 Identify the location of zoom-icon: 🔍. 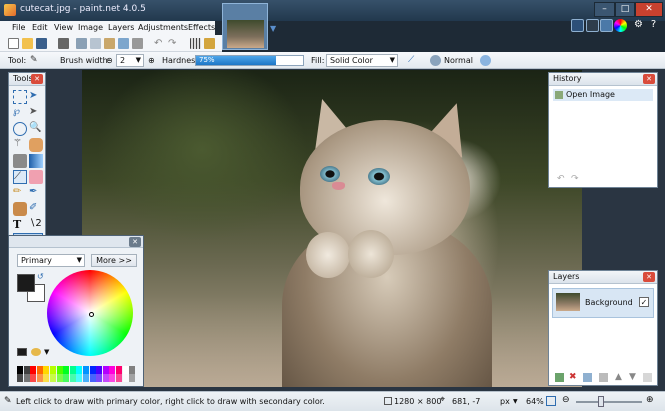
(36, 129).